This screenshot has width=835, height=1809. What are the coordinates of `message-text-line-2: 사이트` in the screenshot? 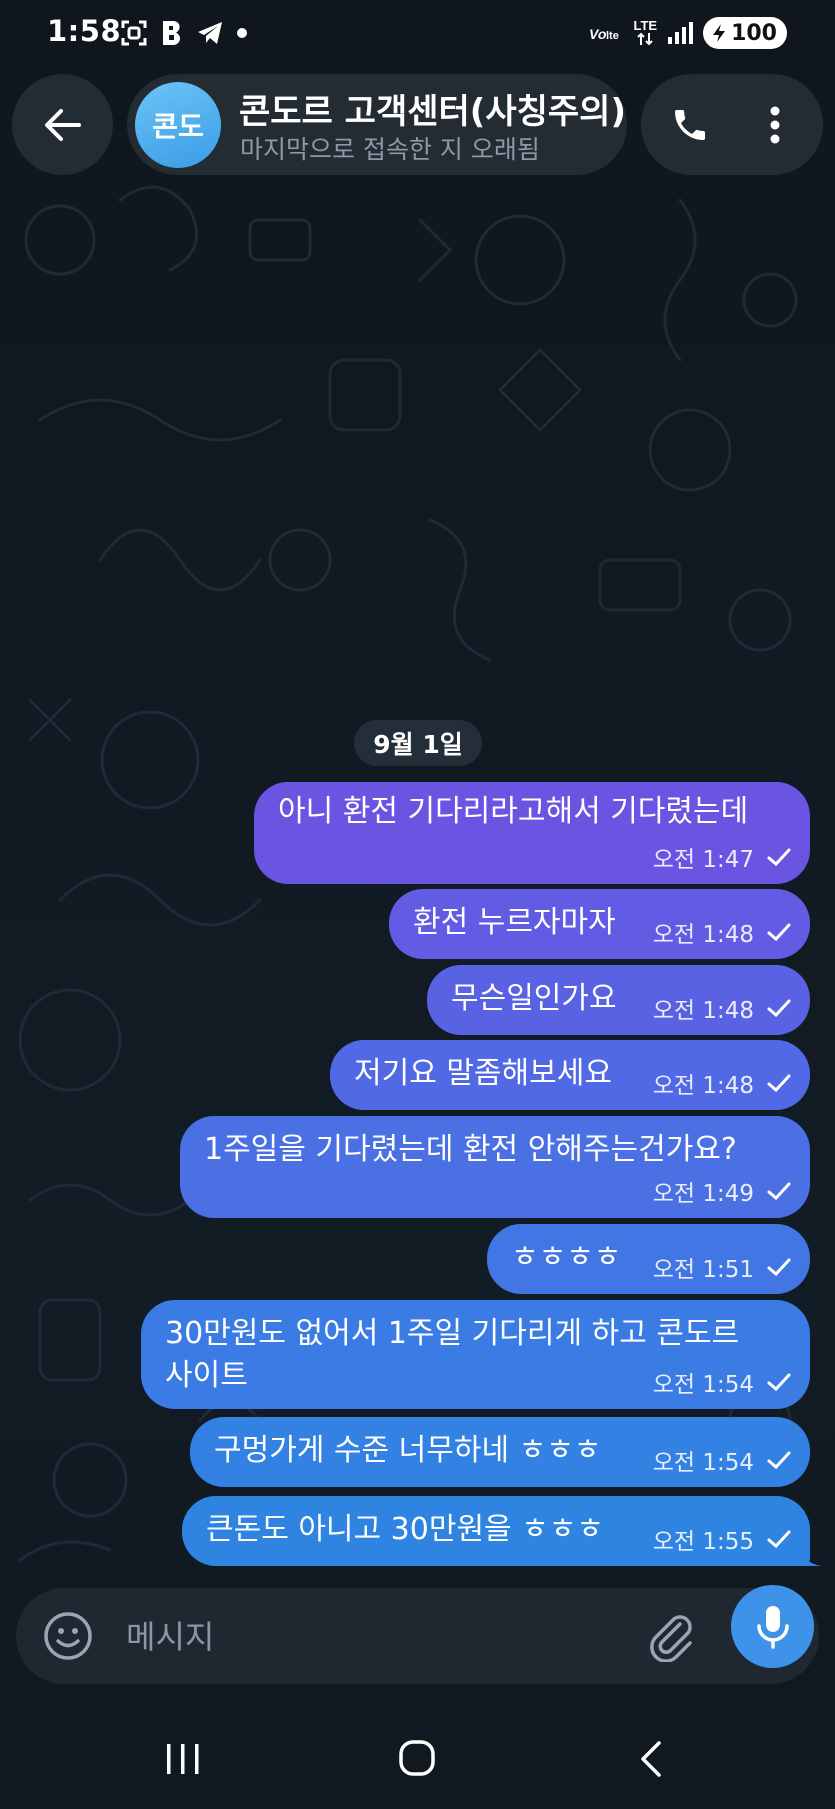 It's located at (206, 1375).